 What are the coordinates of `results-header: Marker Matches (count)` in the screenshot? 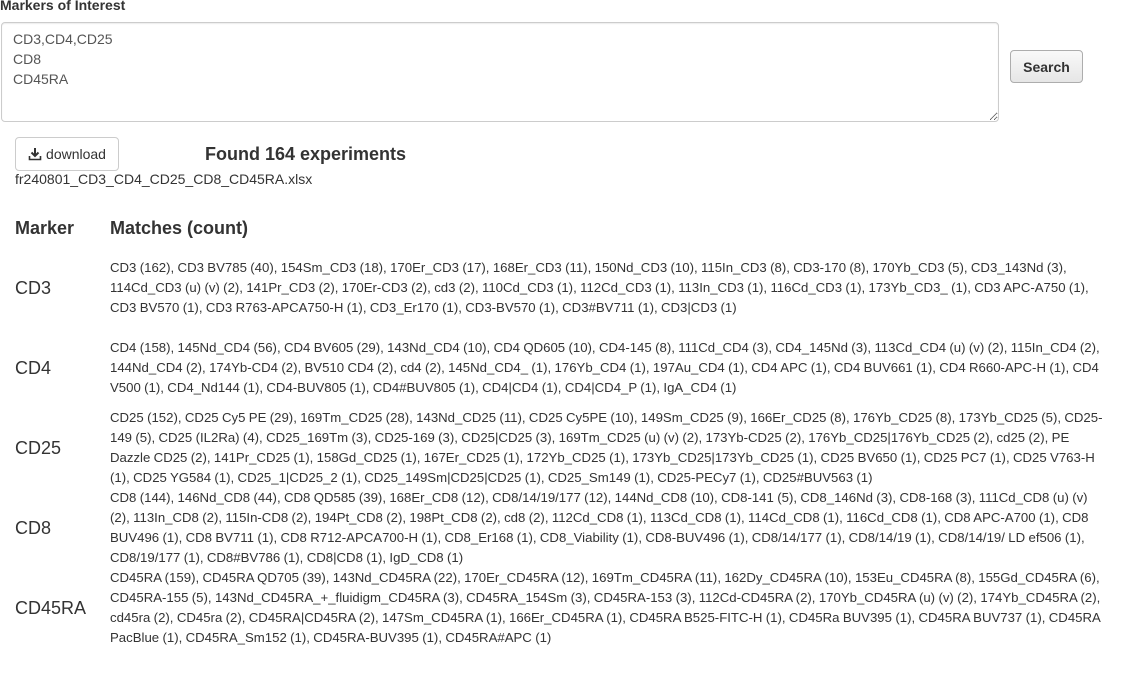 It's located at (570, 229).